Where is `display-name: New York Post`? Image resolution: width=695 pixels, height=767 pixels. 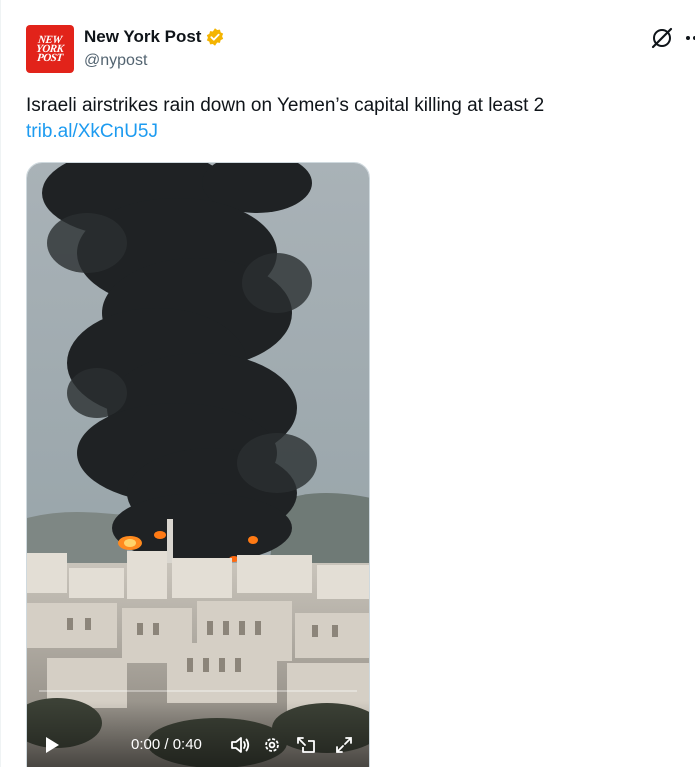 display-name: New York Post is located at coordinates (142, 37).